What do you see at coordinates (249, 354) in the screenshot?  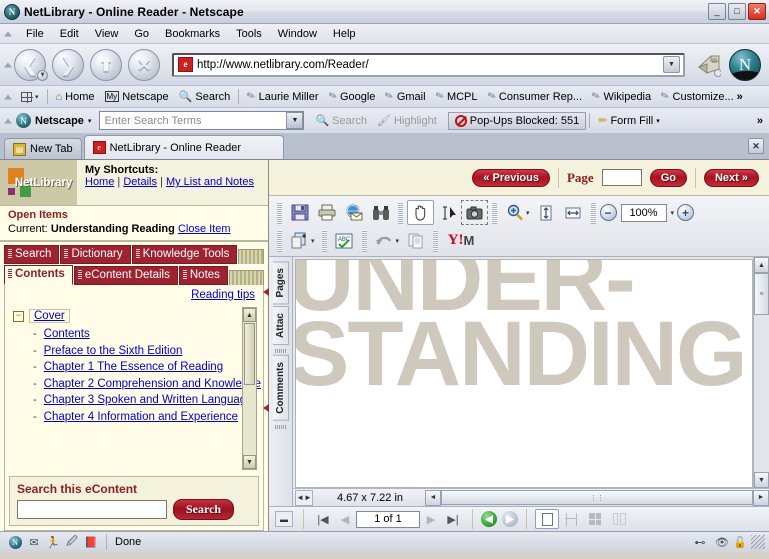 I see `scrollbar-thumb` at bounding box center [249, 354].